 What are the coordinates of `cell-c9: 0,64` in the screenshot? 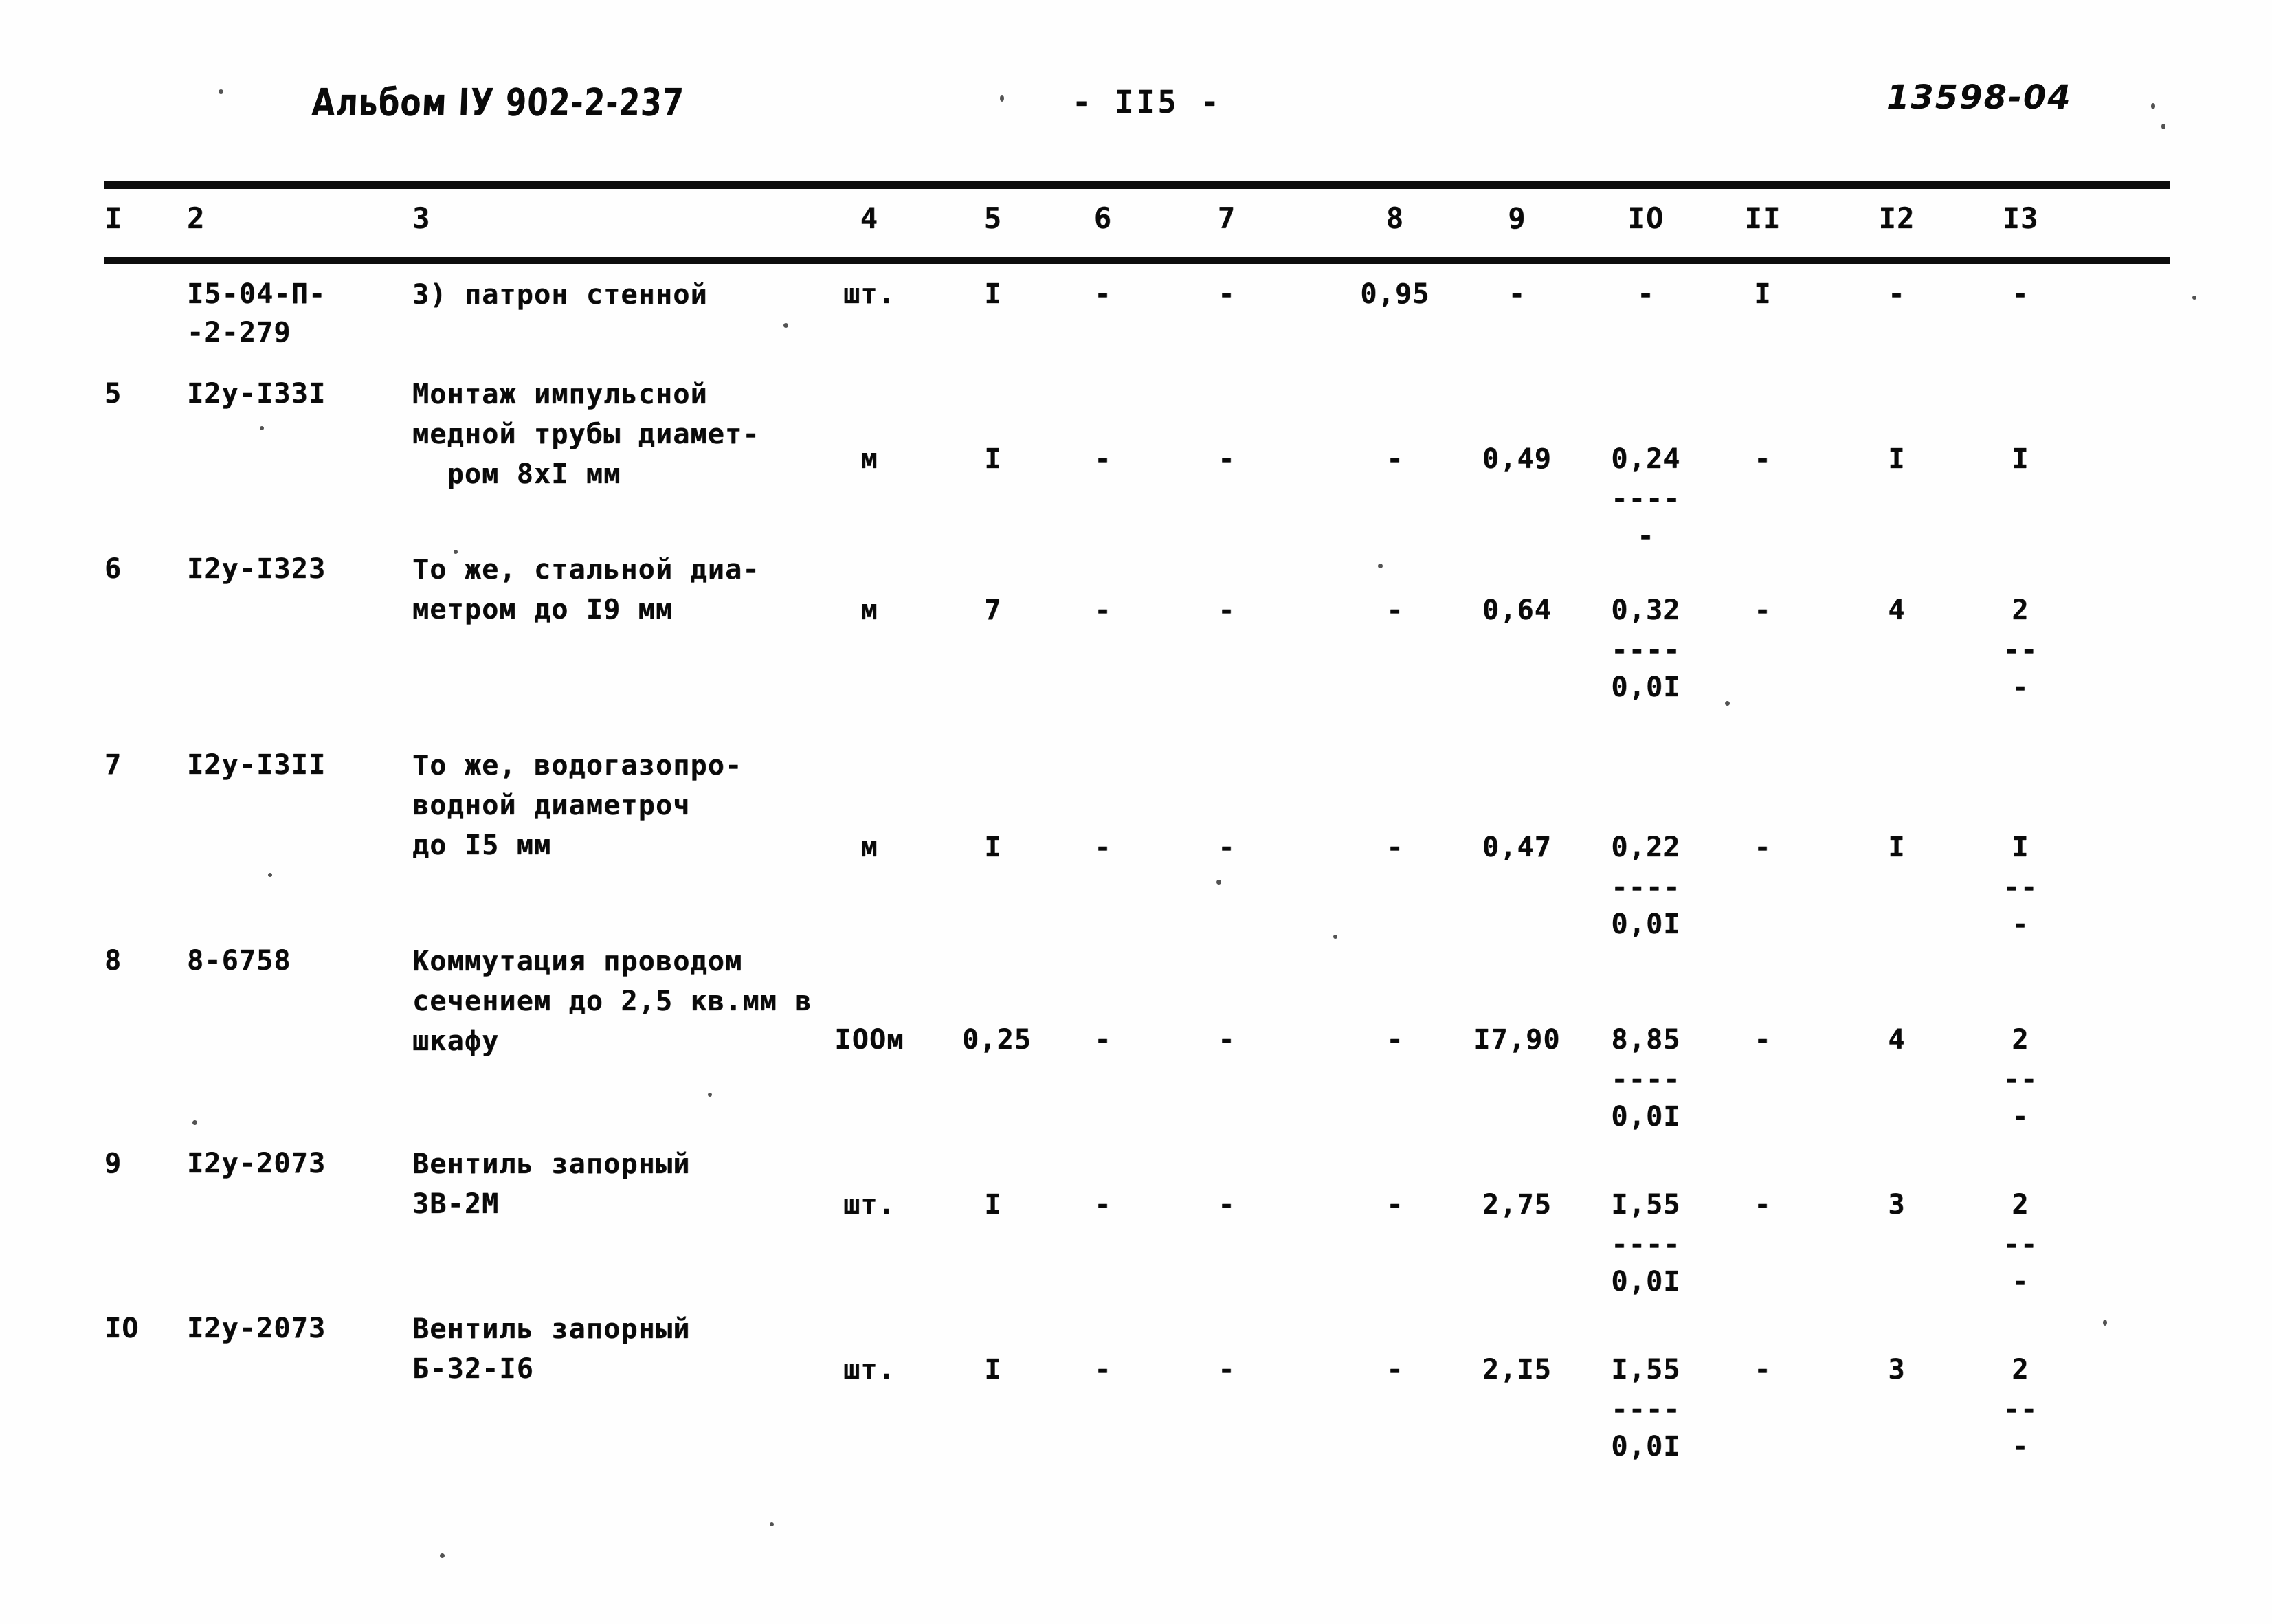 It's located at (1517, 610).